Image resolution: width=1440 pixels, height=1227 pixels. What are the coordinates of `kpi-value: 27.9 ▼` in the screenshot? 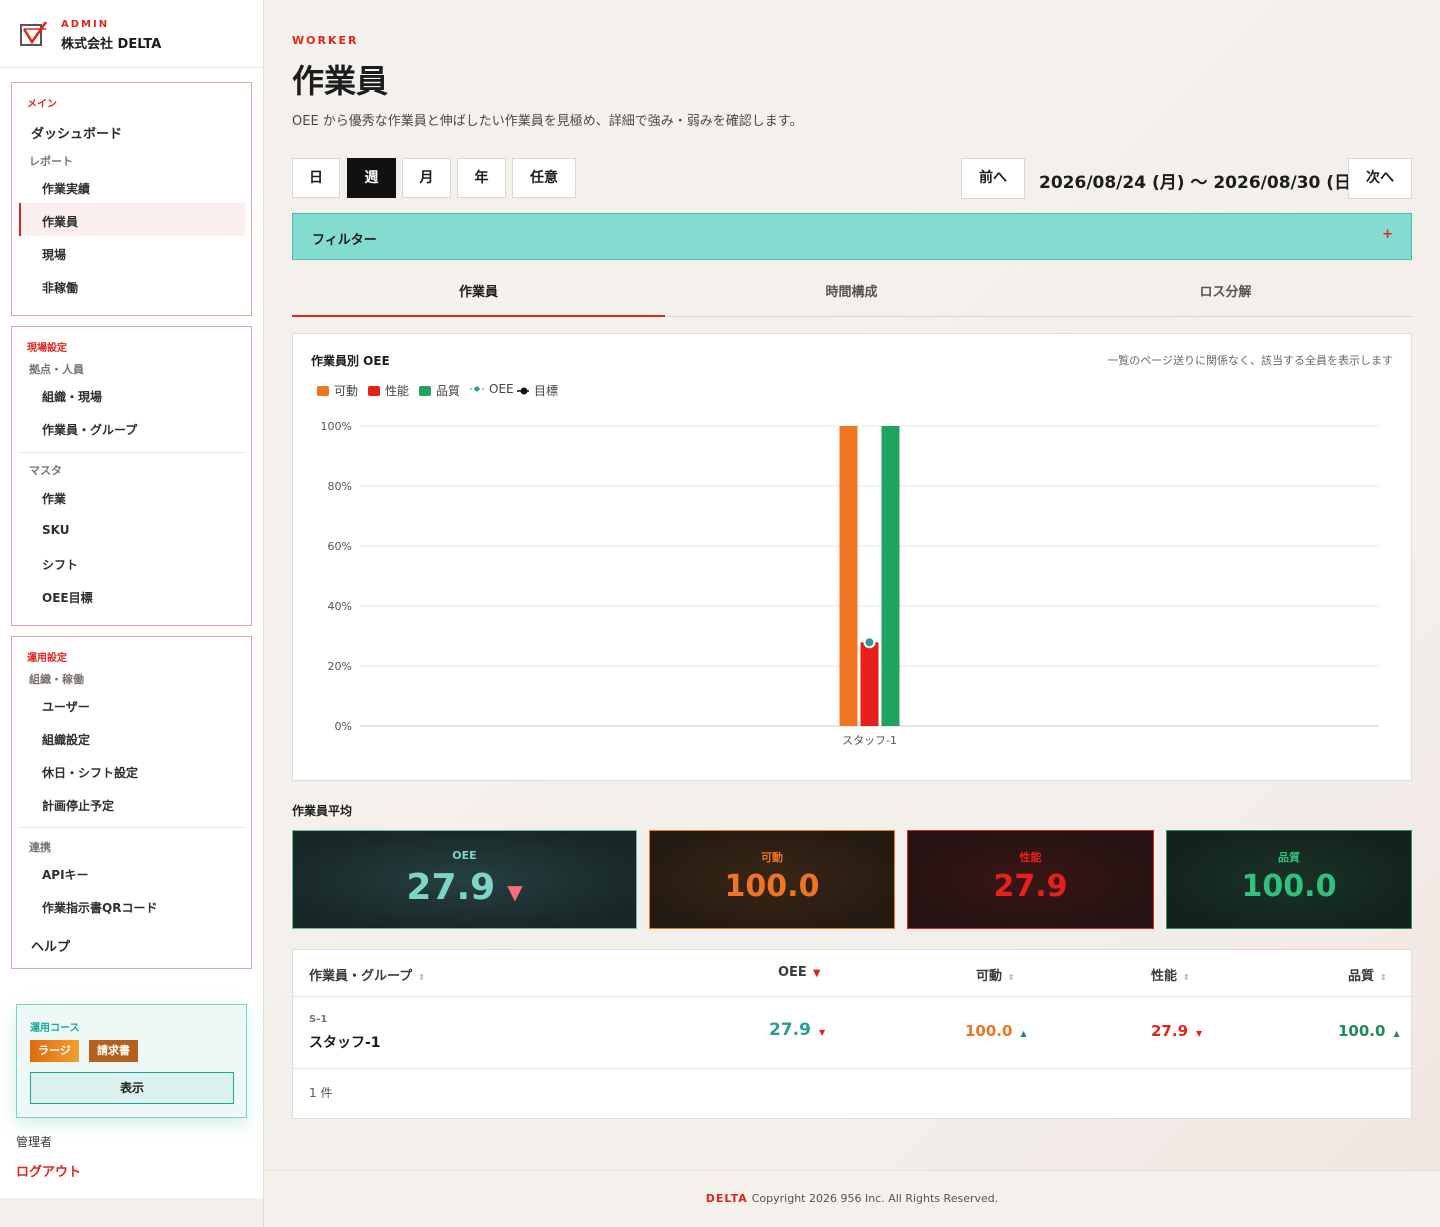 It's located at (464, 887).